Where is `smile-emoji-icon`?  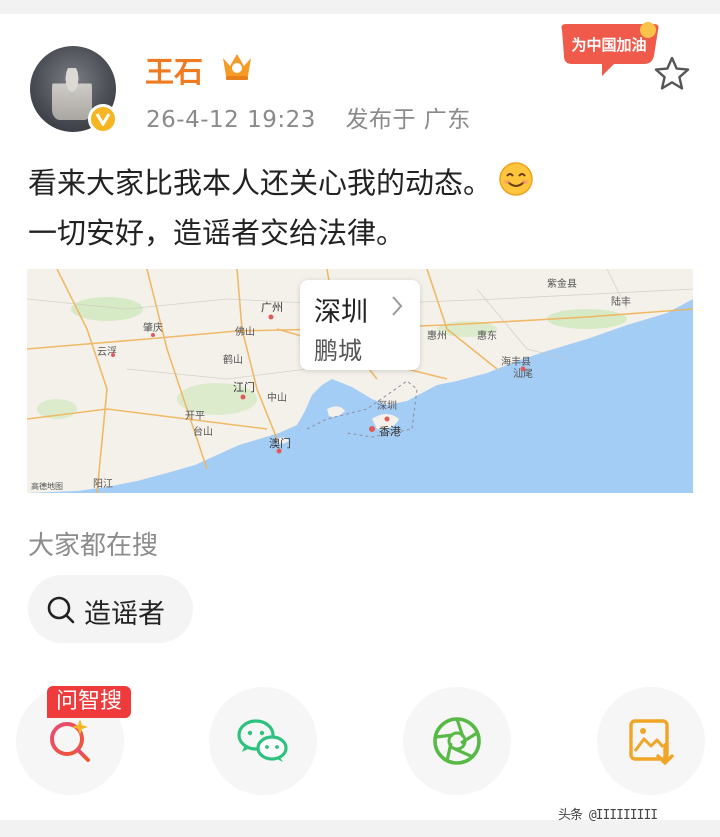 smile-emoji-icon is located at coordinates (516, 185).